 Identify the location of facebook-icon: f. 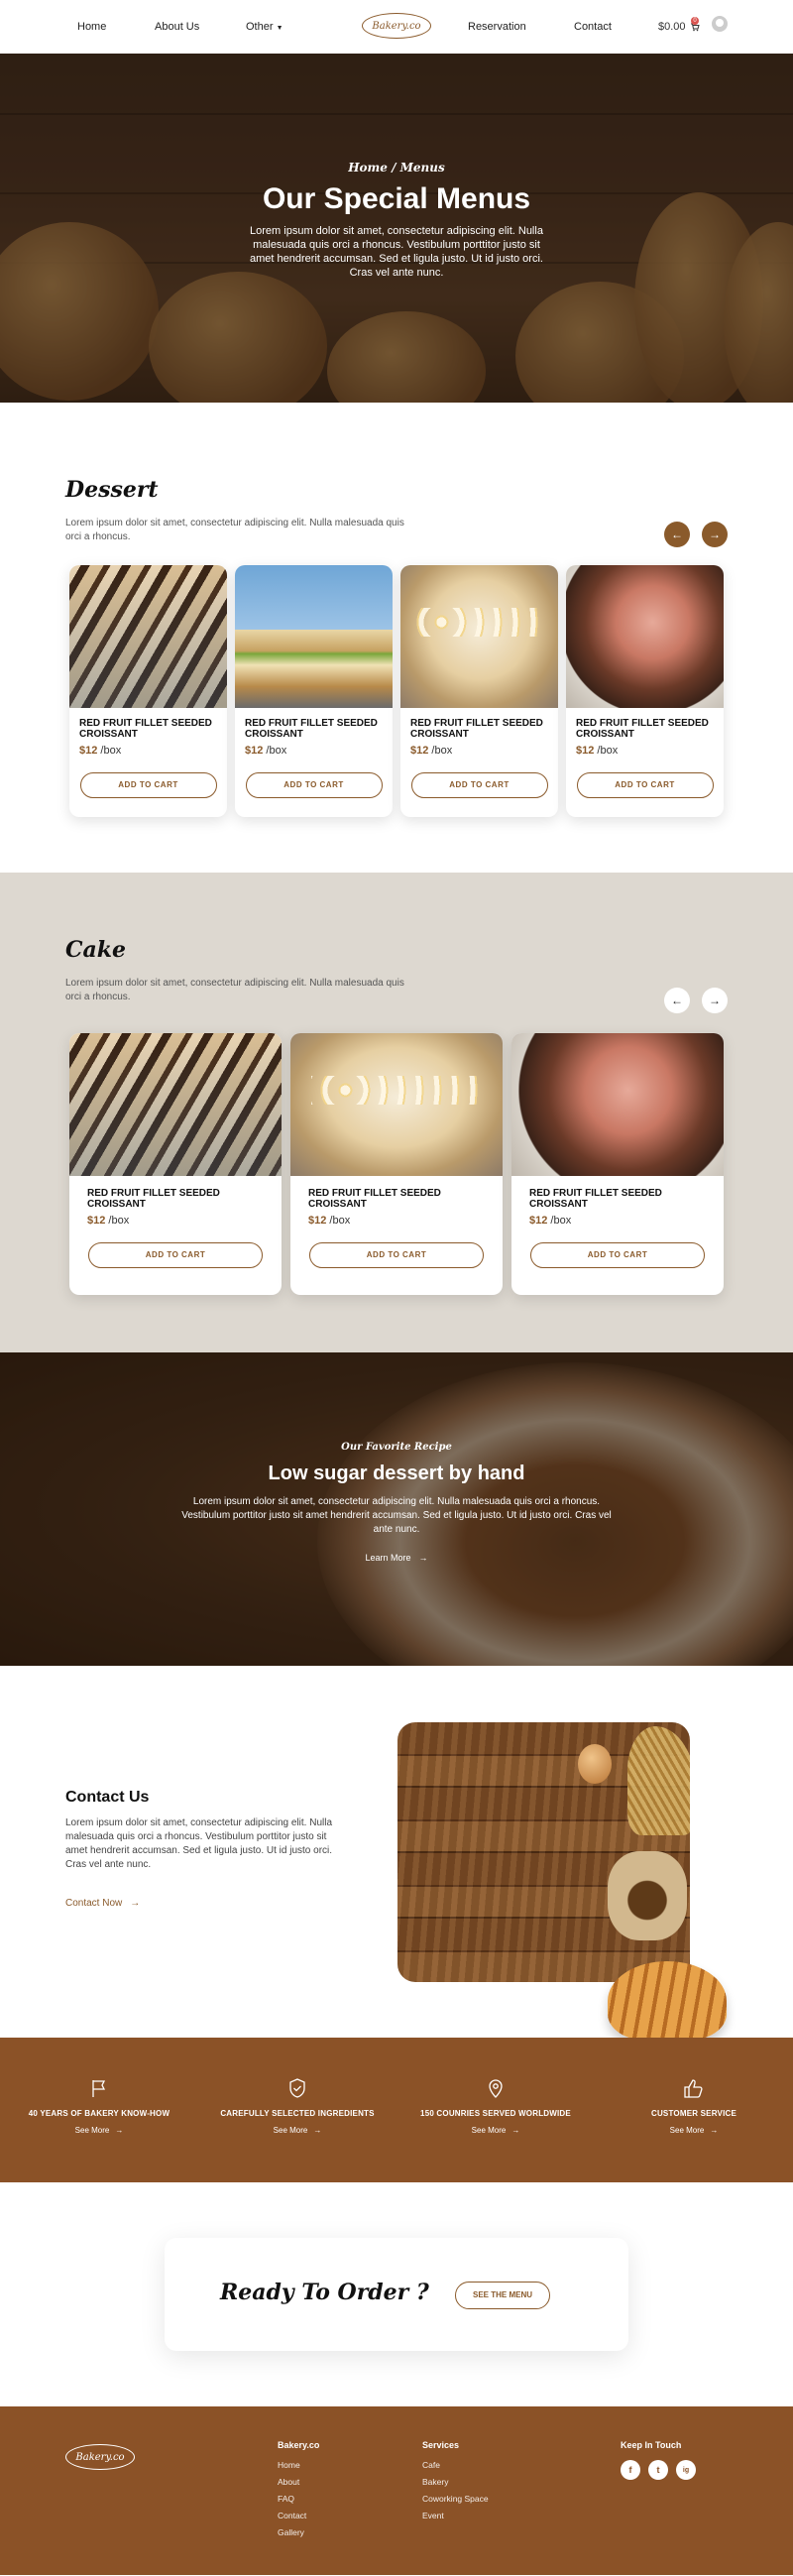
(630, 2470).